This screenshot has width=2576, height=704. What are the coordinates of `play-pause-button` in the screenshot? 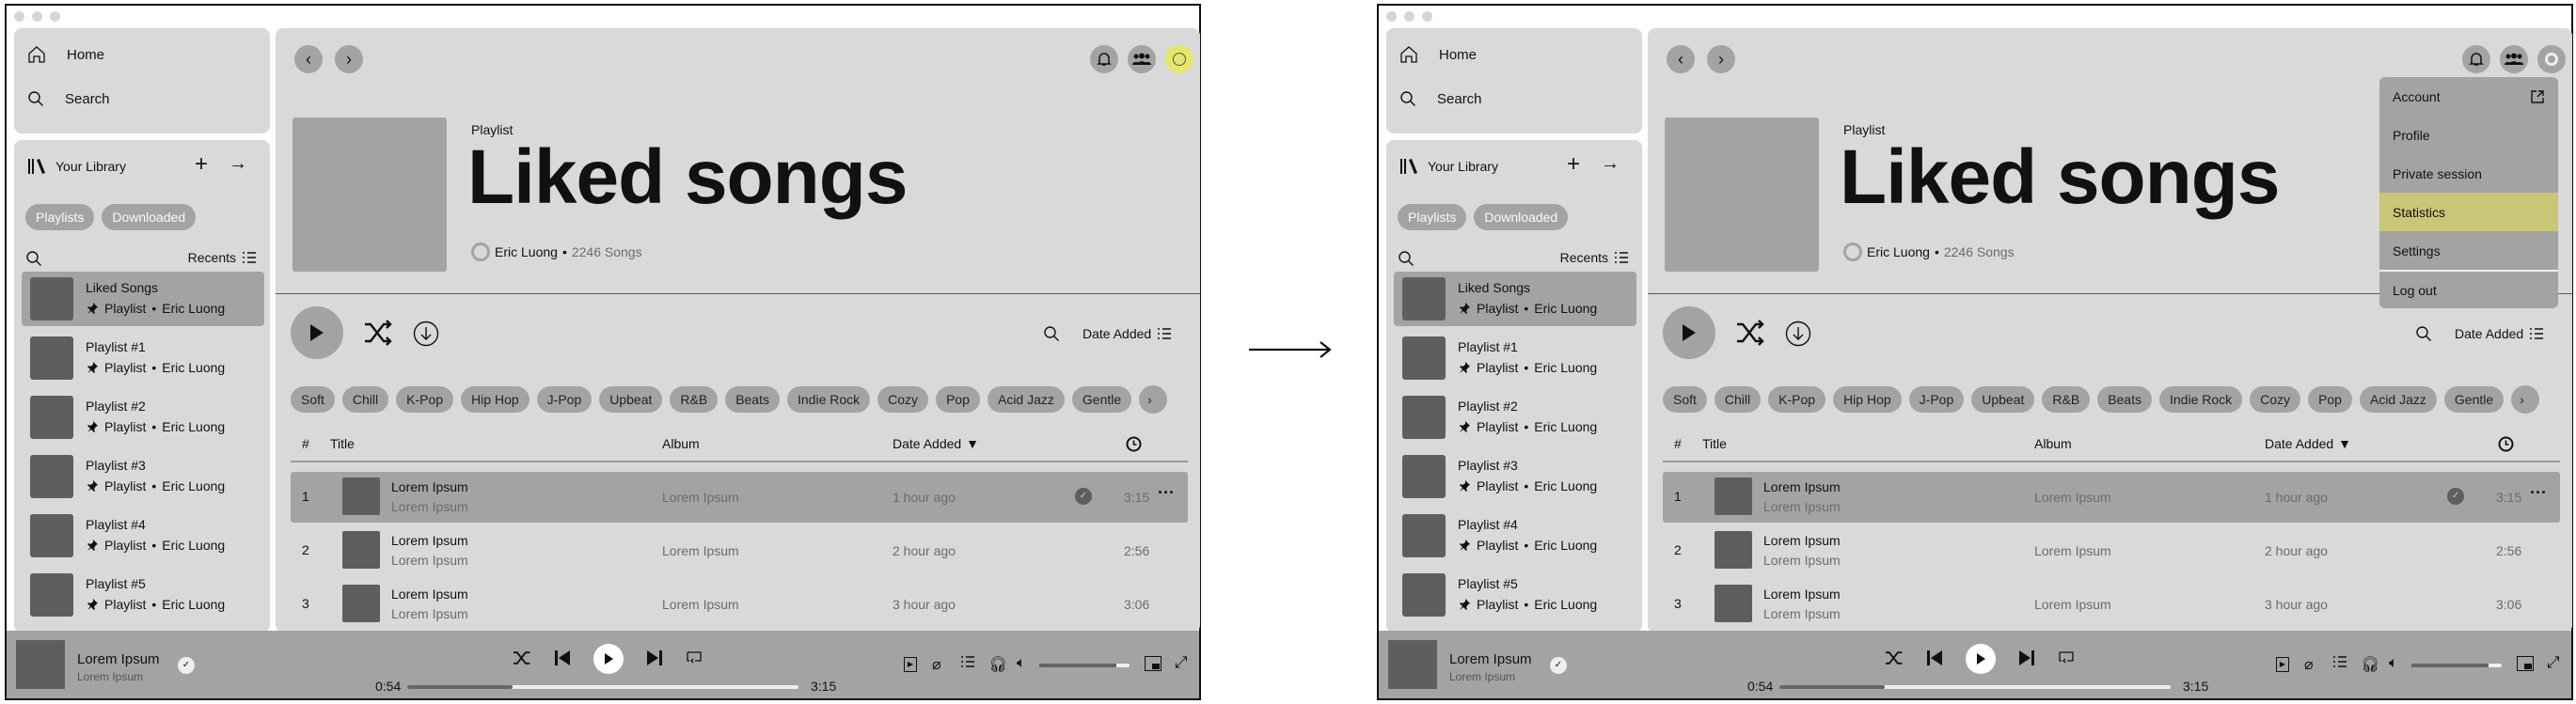 It's located at (1981, 659).